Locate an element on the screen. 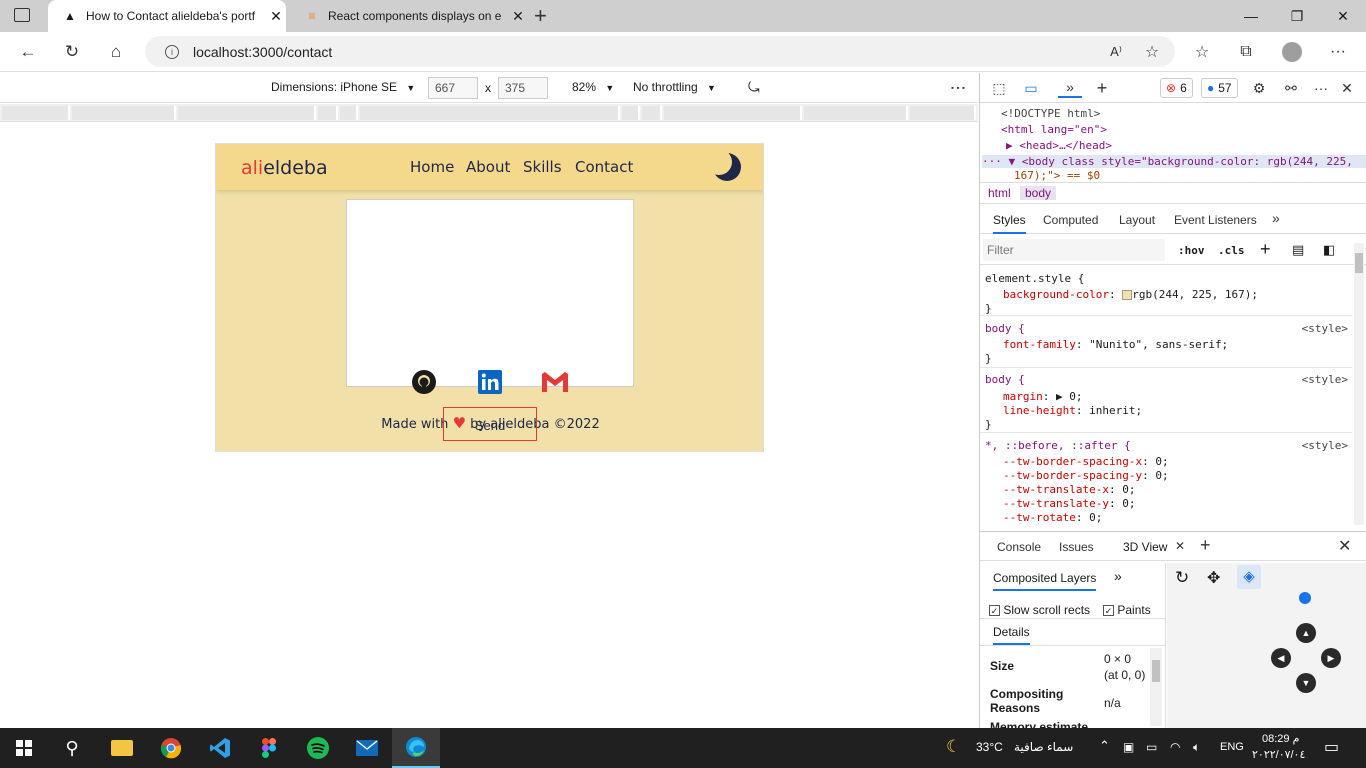 This screenshot has width=1366, height=768. pan-mode-icon: ✥ is located at coordinates (1213, 578).